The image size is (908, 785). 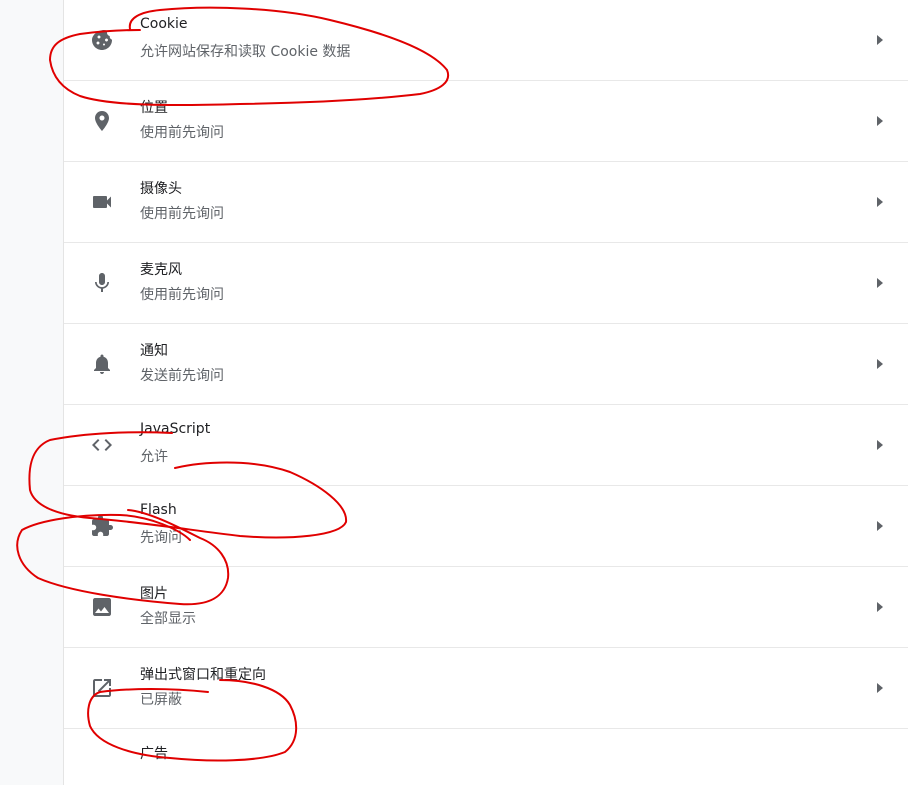 I want to click on location-icon, so click(x=102, y=121).